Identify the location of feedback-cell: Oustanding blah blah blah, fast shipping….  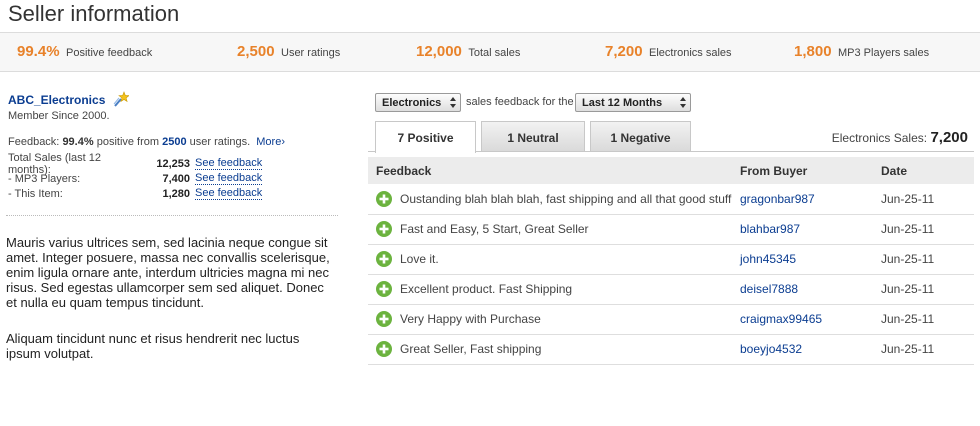
(554, 199).